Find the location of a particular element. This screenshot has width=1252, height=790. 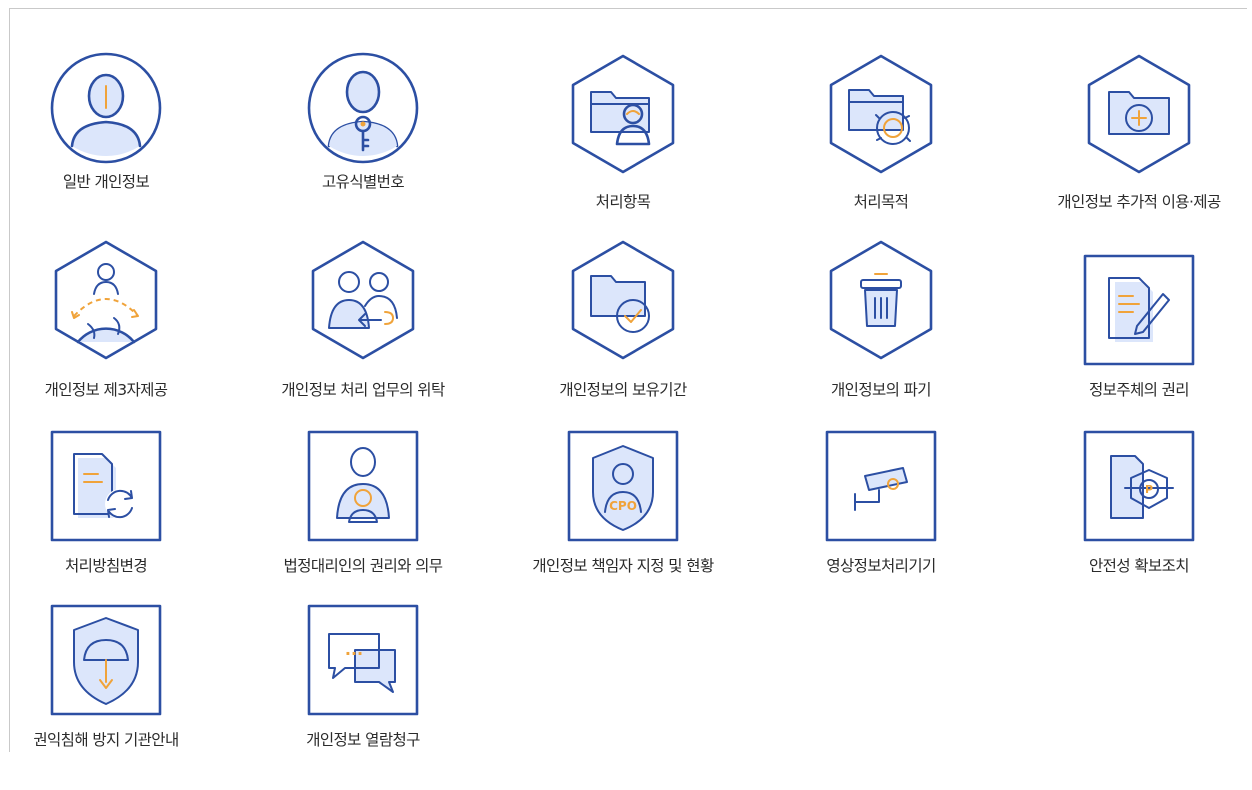

menu-item-label: 정보주체의 권리 is located at coordinates (1139, 390).